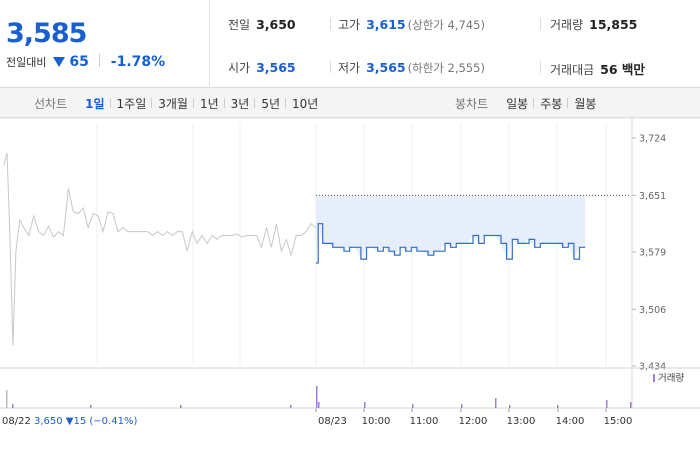 This screenshot has height=450, width=700. What do you see at coordinates (652, 310) in the screenshot?
I see `y-tick-label: 3,506` at bounding box center [652, 310].